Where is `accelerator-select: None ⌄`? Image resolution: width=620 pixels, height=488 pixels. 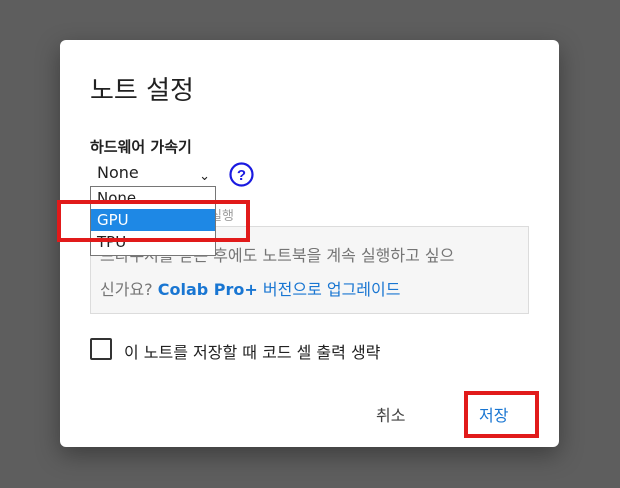 accelerator-select: None ⌄ is located at coordinates (153, 173).